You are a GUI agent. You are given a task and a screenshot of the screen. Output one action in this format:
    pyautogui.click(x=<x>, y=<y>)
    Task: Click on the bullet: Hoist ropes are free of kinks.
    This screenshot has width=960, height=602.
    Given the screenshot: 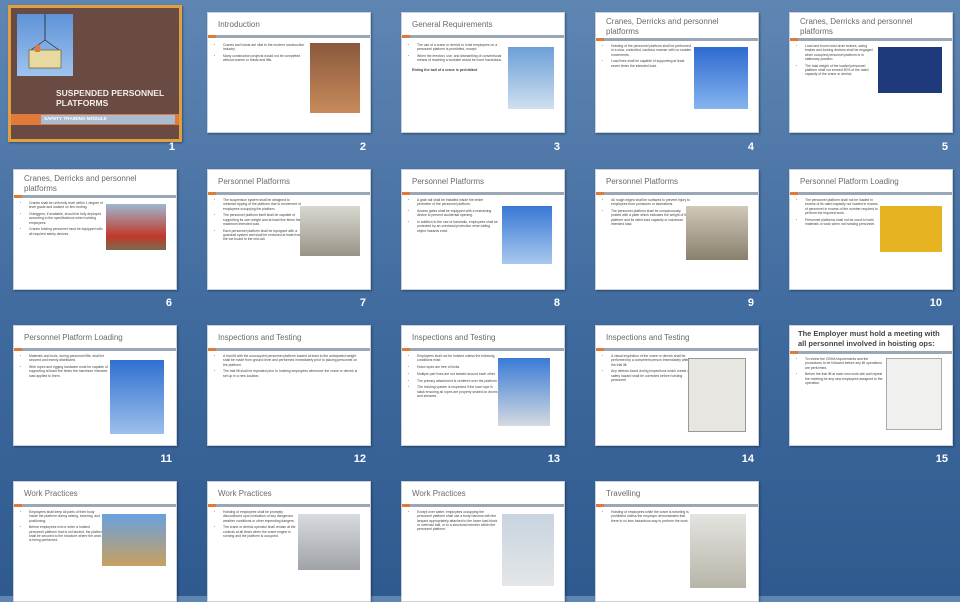 What is the action you would take?
    pyautogui.click(x=457, y=367)
    